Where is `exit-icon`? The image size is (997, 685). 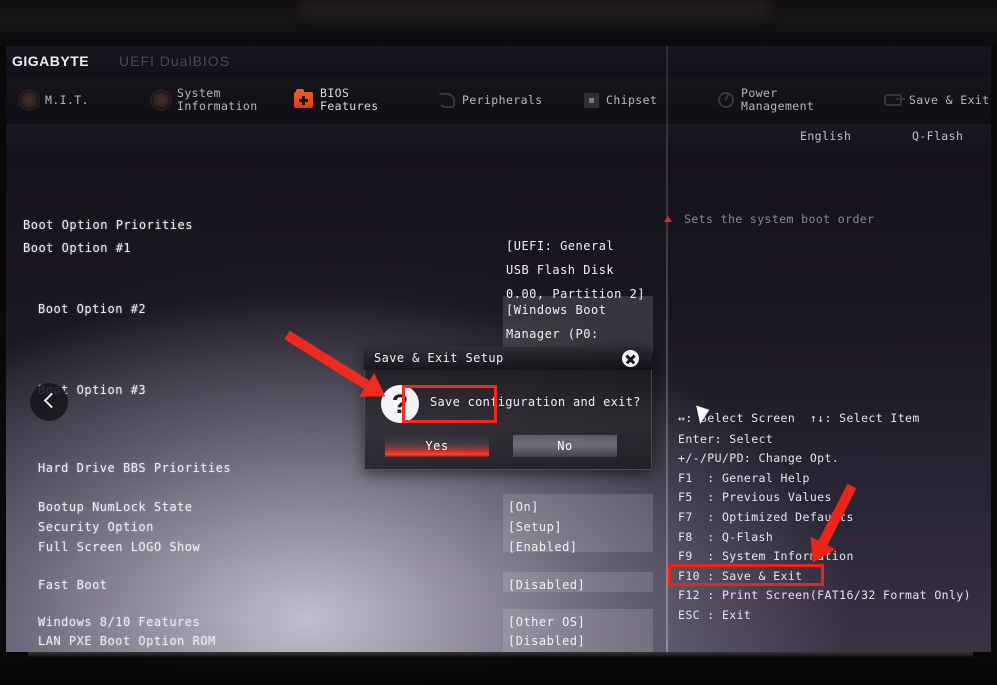
exit-icon is located at coordinates (894, 100).